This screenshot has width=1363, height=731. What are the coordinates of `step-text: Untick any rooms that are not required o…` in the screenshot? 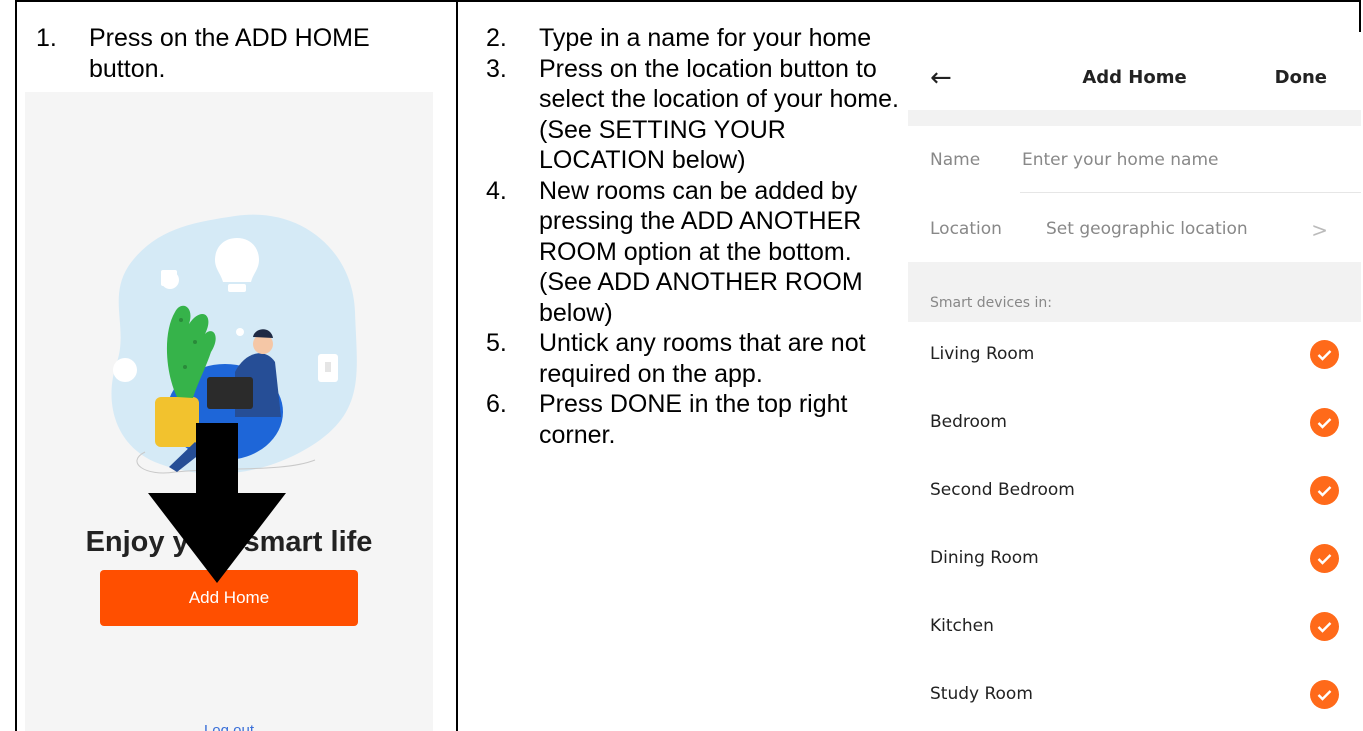 It's located at (702, 358).